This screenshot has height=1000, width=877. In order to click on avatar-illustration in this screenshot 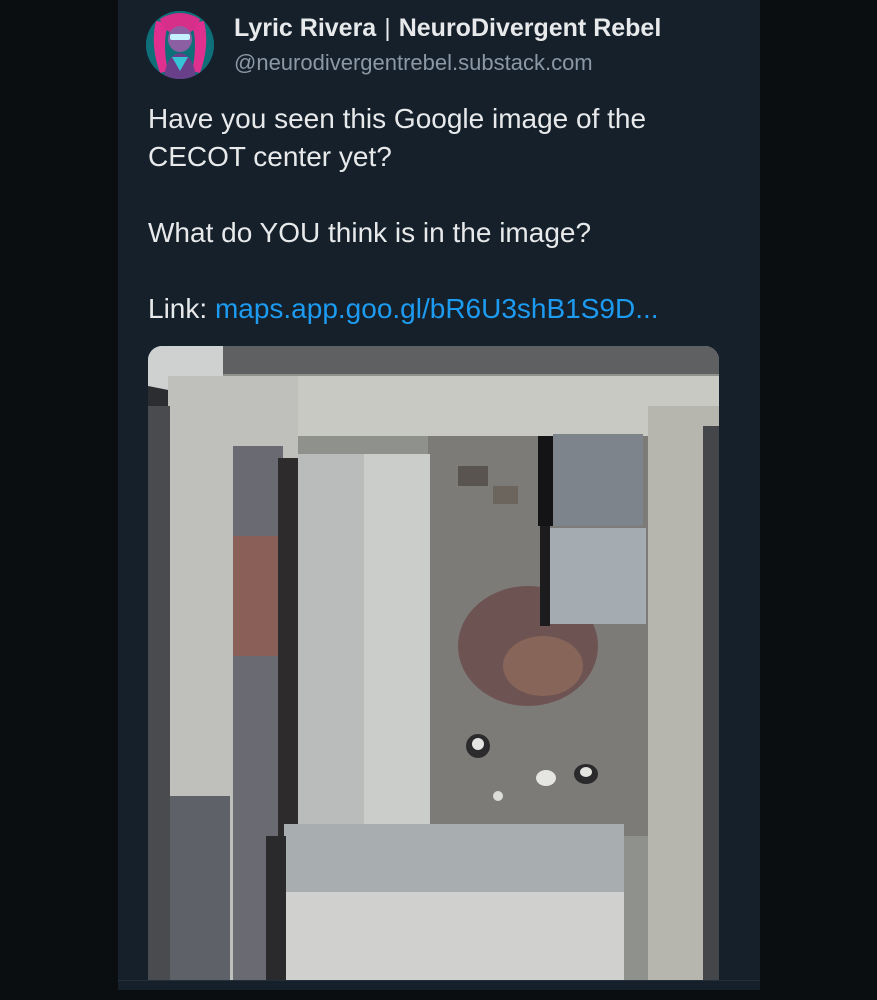, I will do `click(180, 45)`.